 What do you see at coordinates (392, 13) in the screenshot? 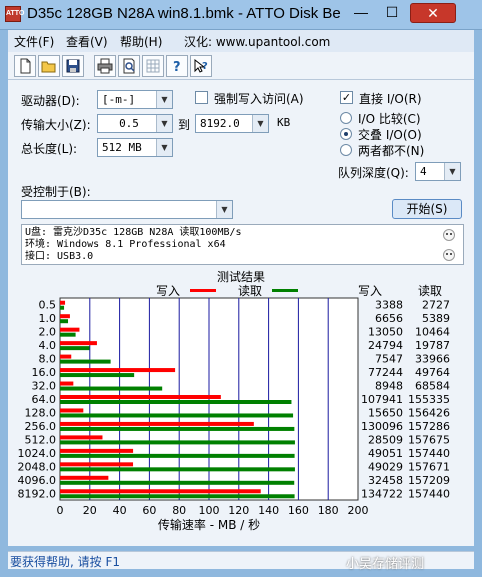
I see `maximize-button: ☐` at bounding box center [392, 13].